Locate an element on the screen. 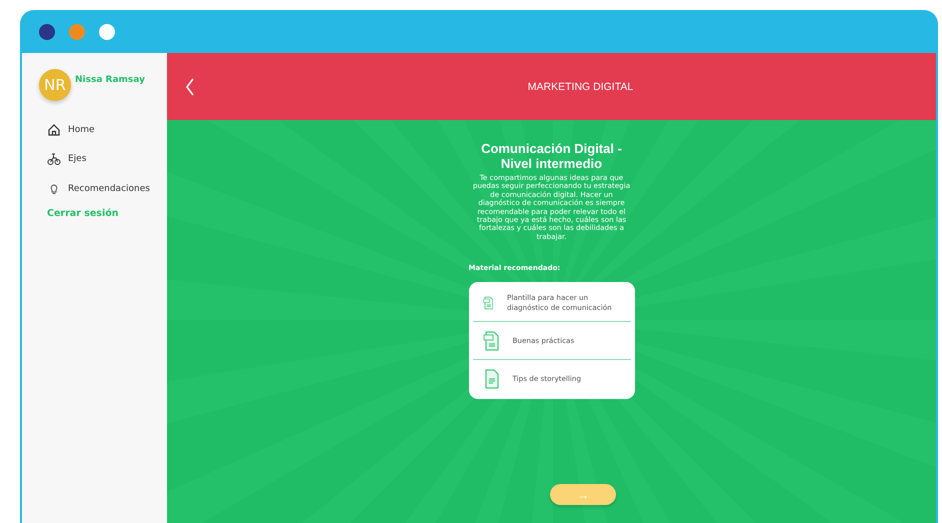 The width and height of the screenshot is (942, 523). back-button is located at coordinates (190, 87).